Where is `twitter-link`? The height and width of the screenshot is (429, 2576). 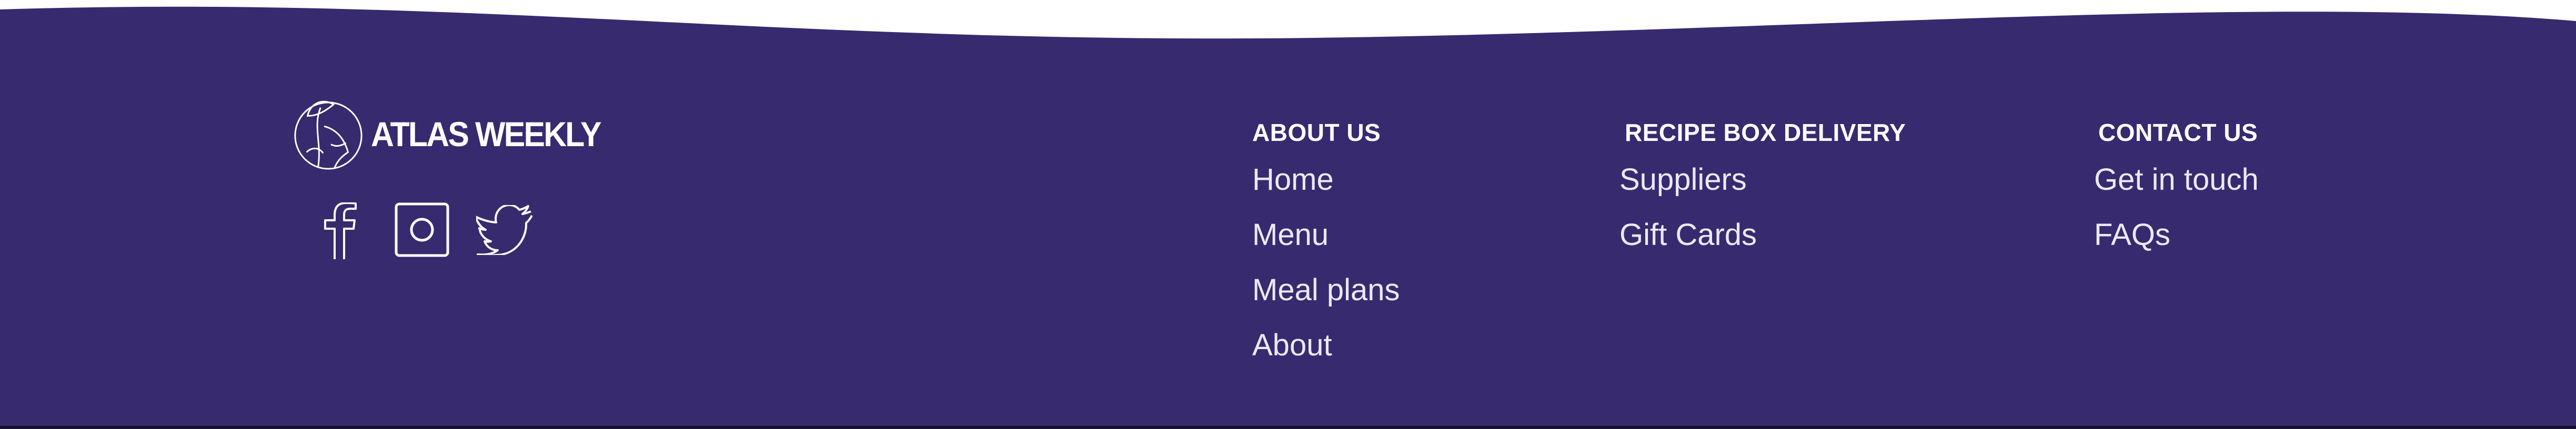
twitter-link is located at coordinates (504, 231).